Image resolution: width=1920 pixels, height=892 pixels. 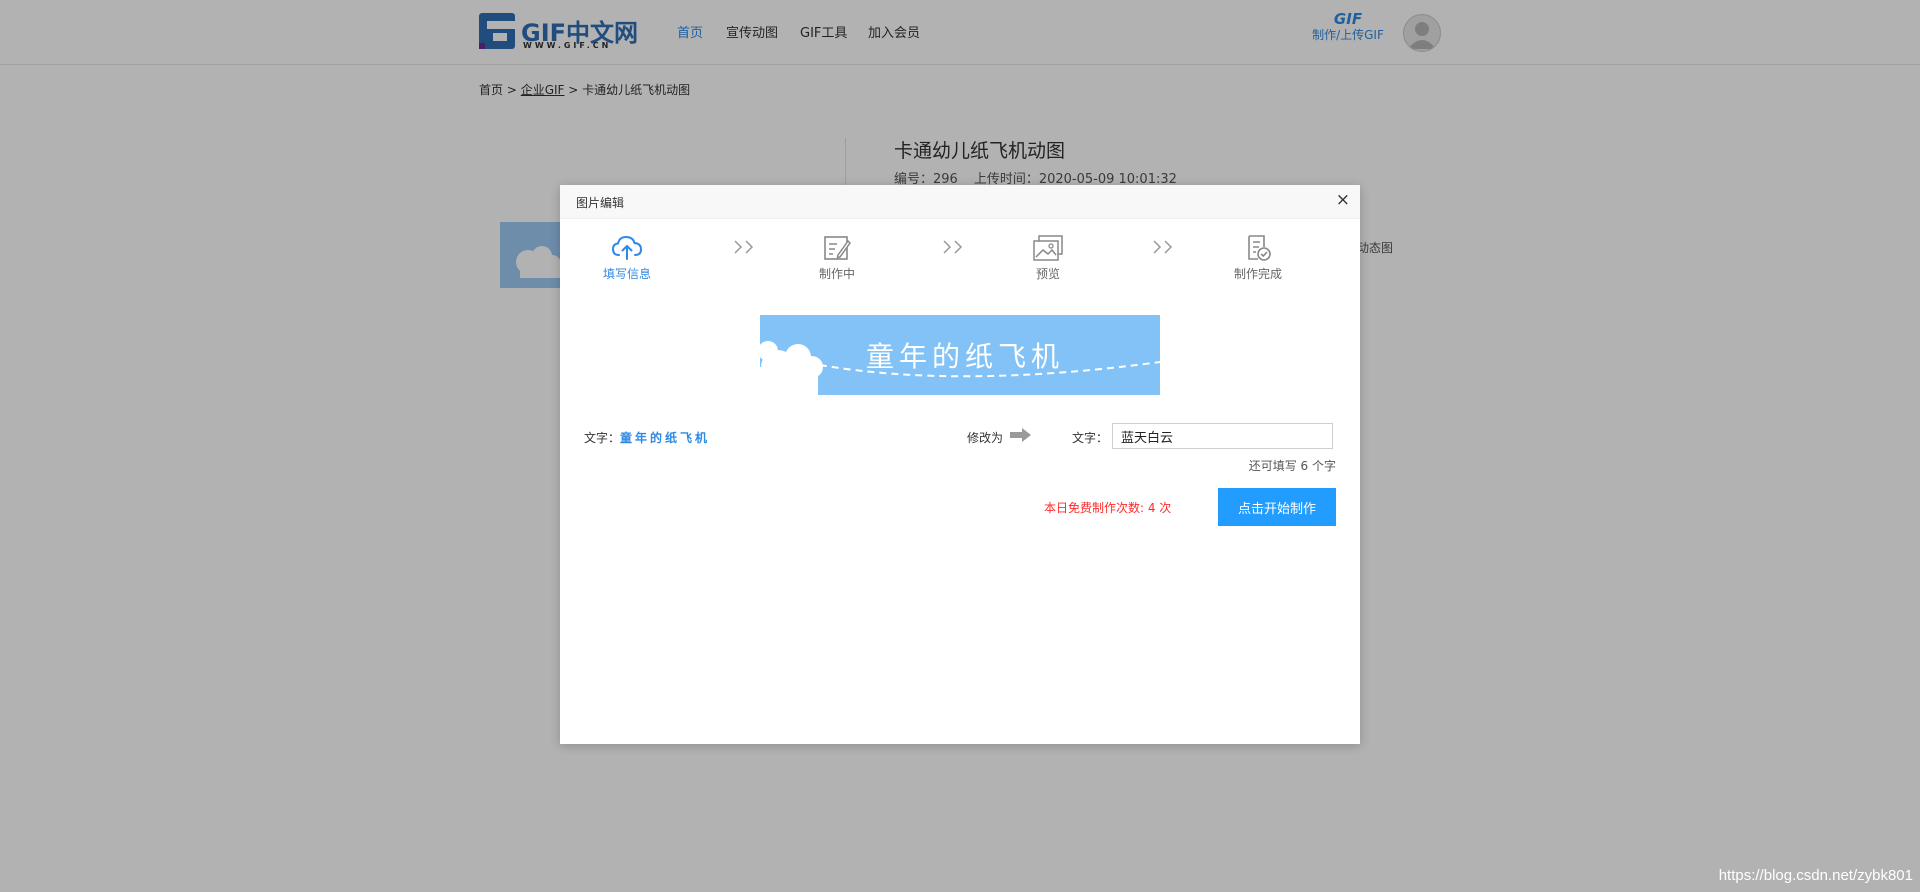 I want to click on image-preview-icon, so click(x=1048, y=248).